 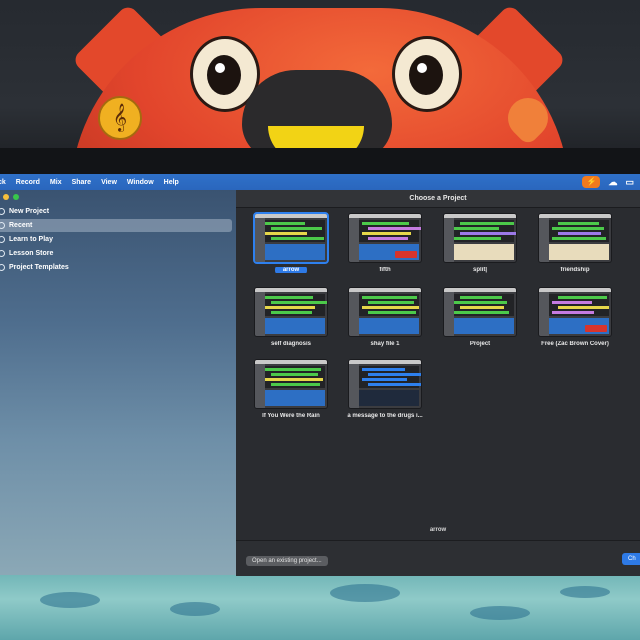 I want to click on menu-mix: Mix, so click(x=56, y=182).